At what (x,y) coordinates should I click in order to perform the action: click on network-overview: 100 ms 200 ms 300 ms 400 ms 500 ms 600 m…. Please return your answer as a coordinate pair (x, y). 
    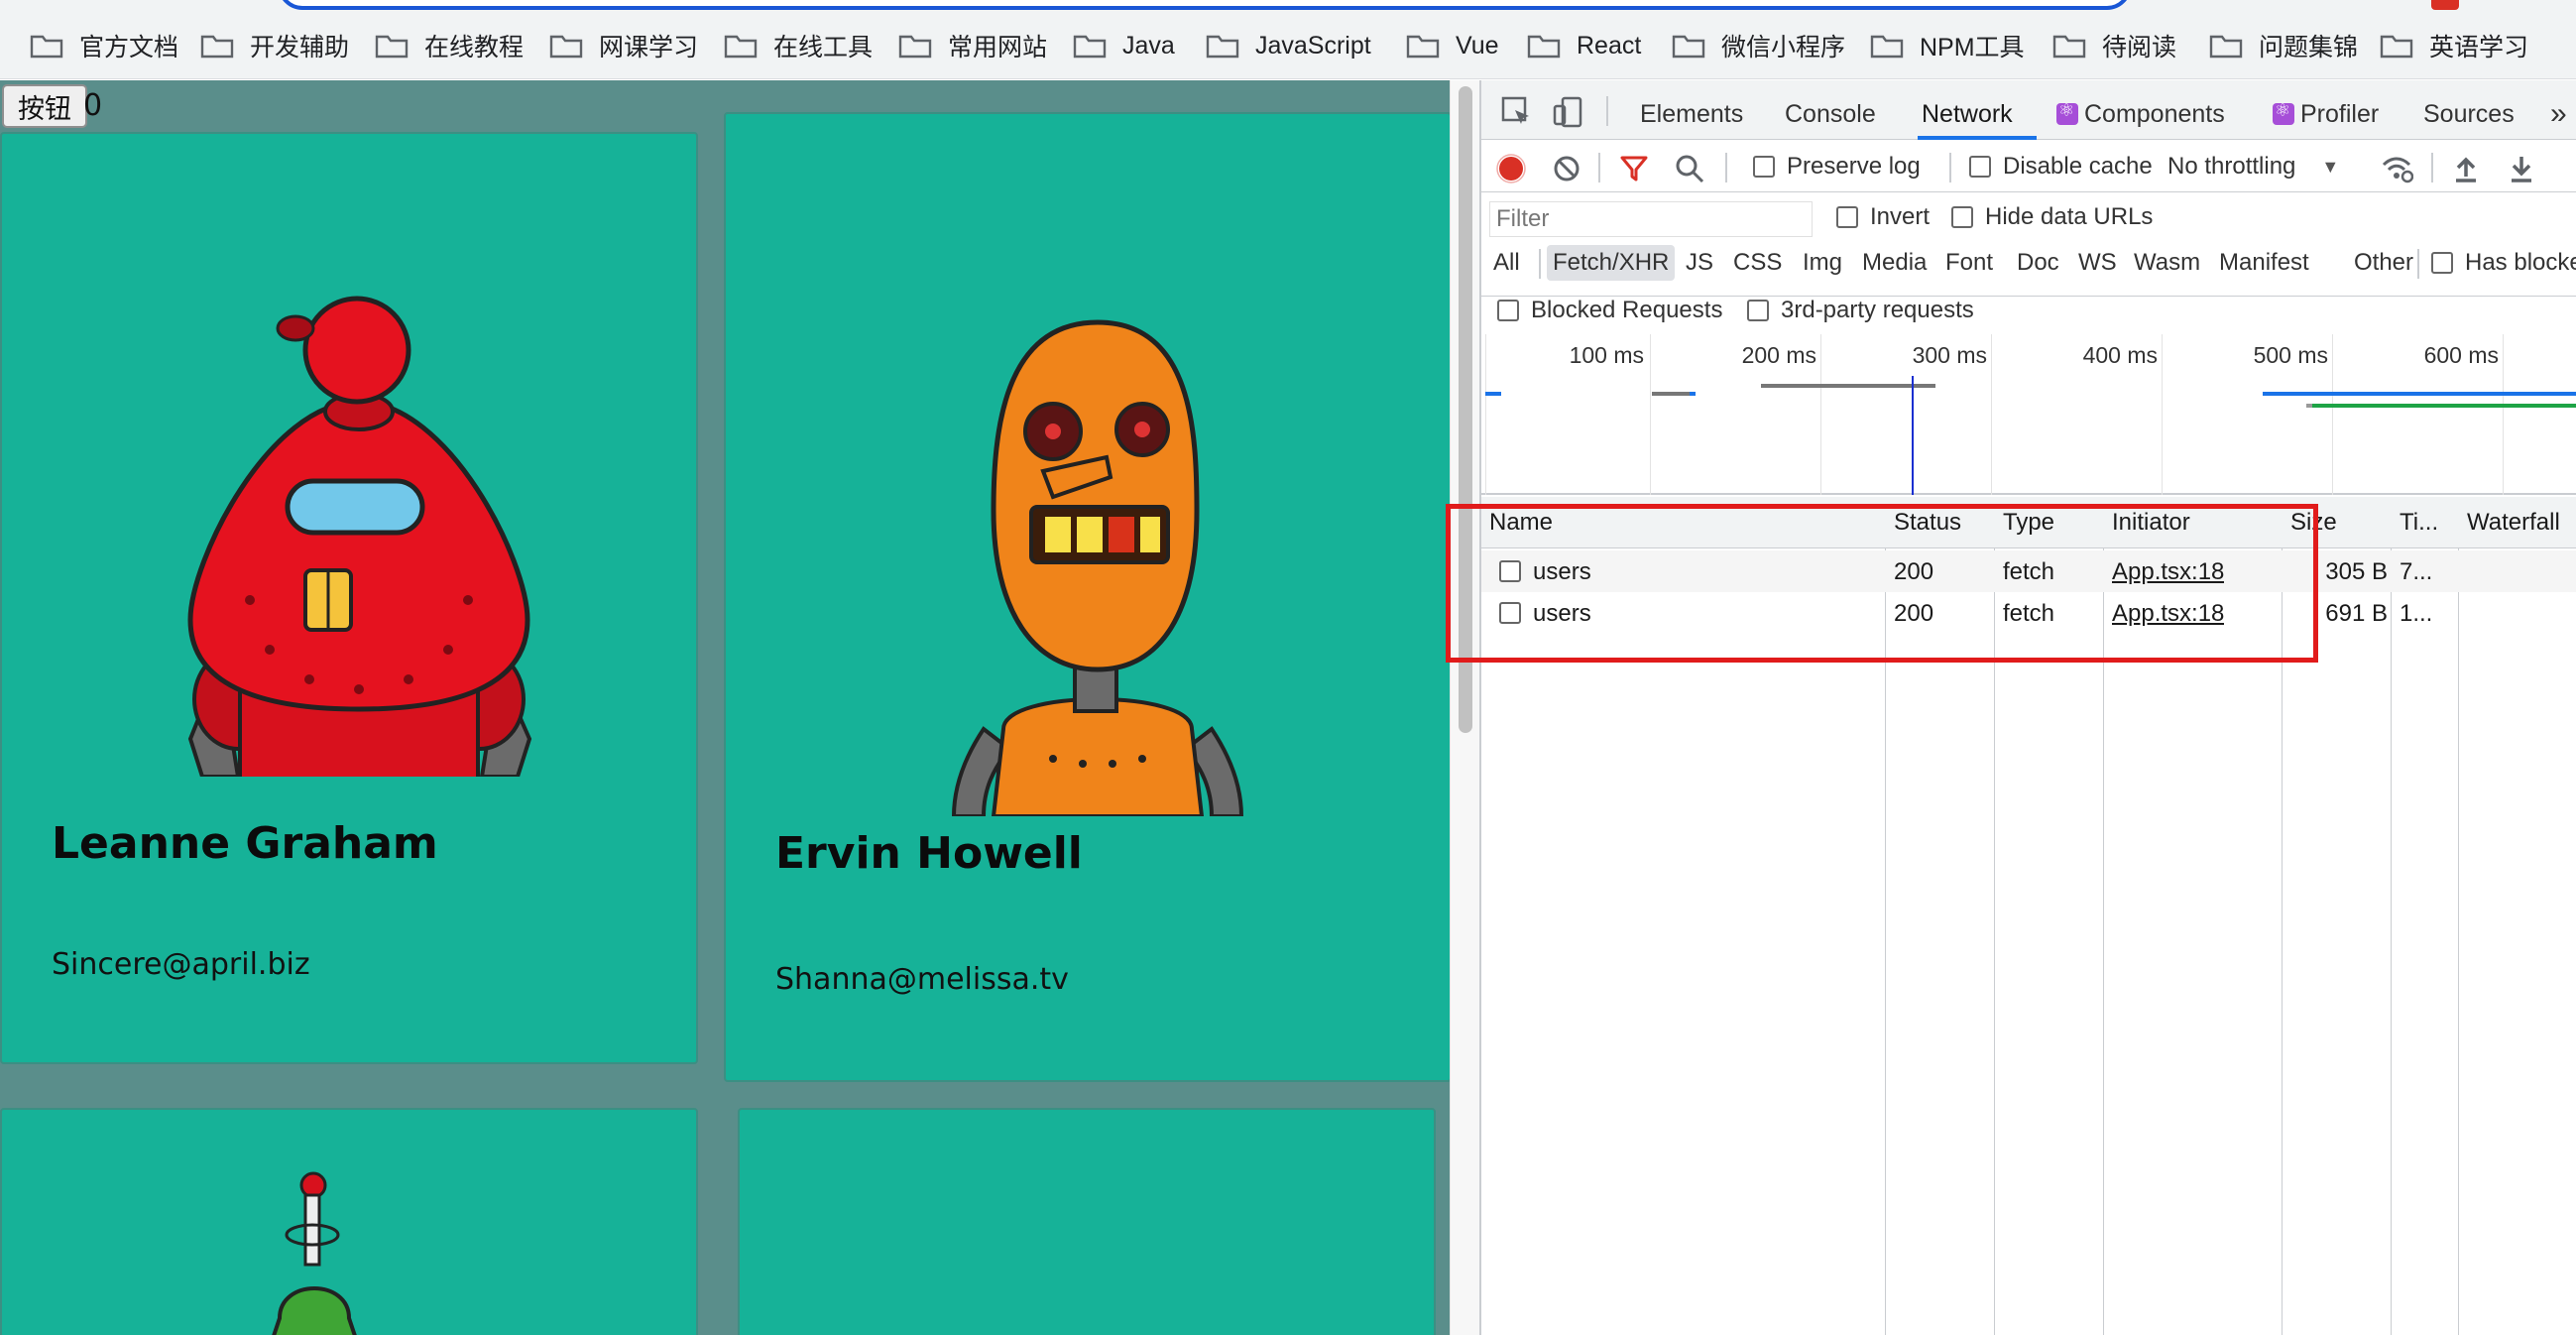
    Looking at the image, I should click on (2029, 414).